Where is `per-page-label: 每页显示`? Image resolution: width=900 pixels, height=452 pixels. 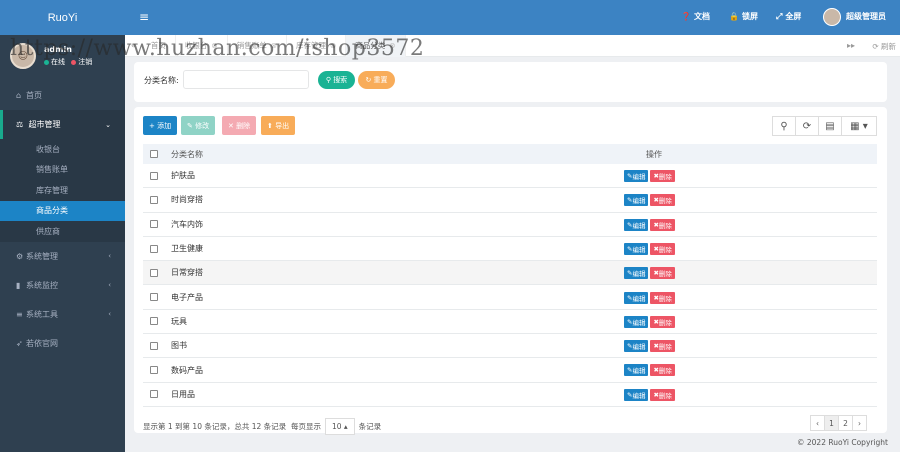
per-page-label: 每页显示 is located at coordinates (305, 426).